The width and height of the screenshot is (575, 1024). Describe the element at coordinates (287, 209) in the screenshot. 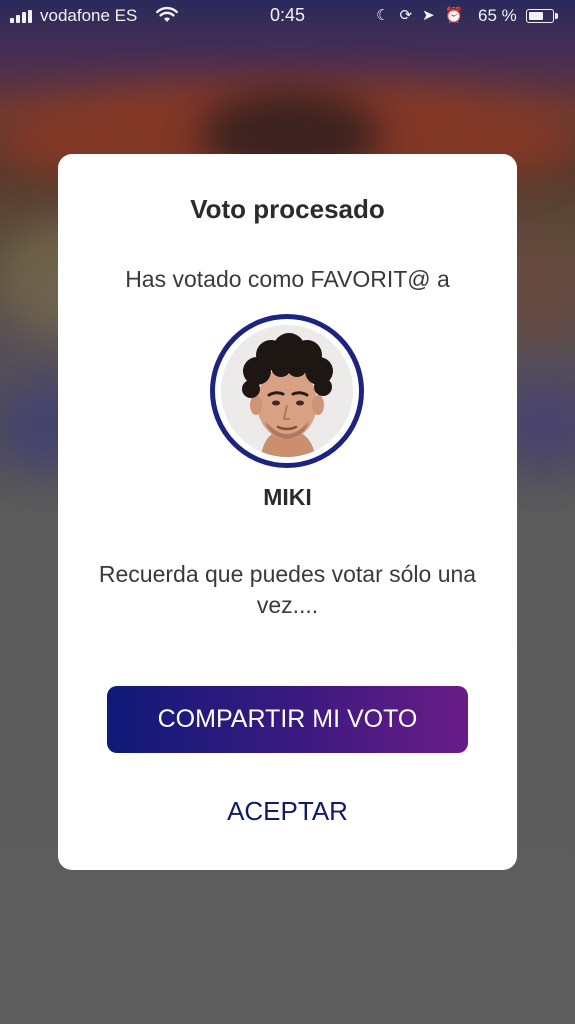

I see `dialog-title: Voto procesado` at that location.